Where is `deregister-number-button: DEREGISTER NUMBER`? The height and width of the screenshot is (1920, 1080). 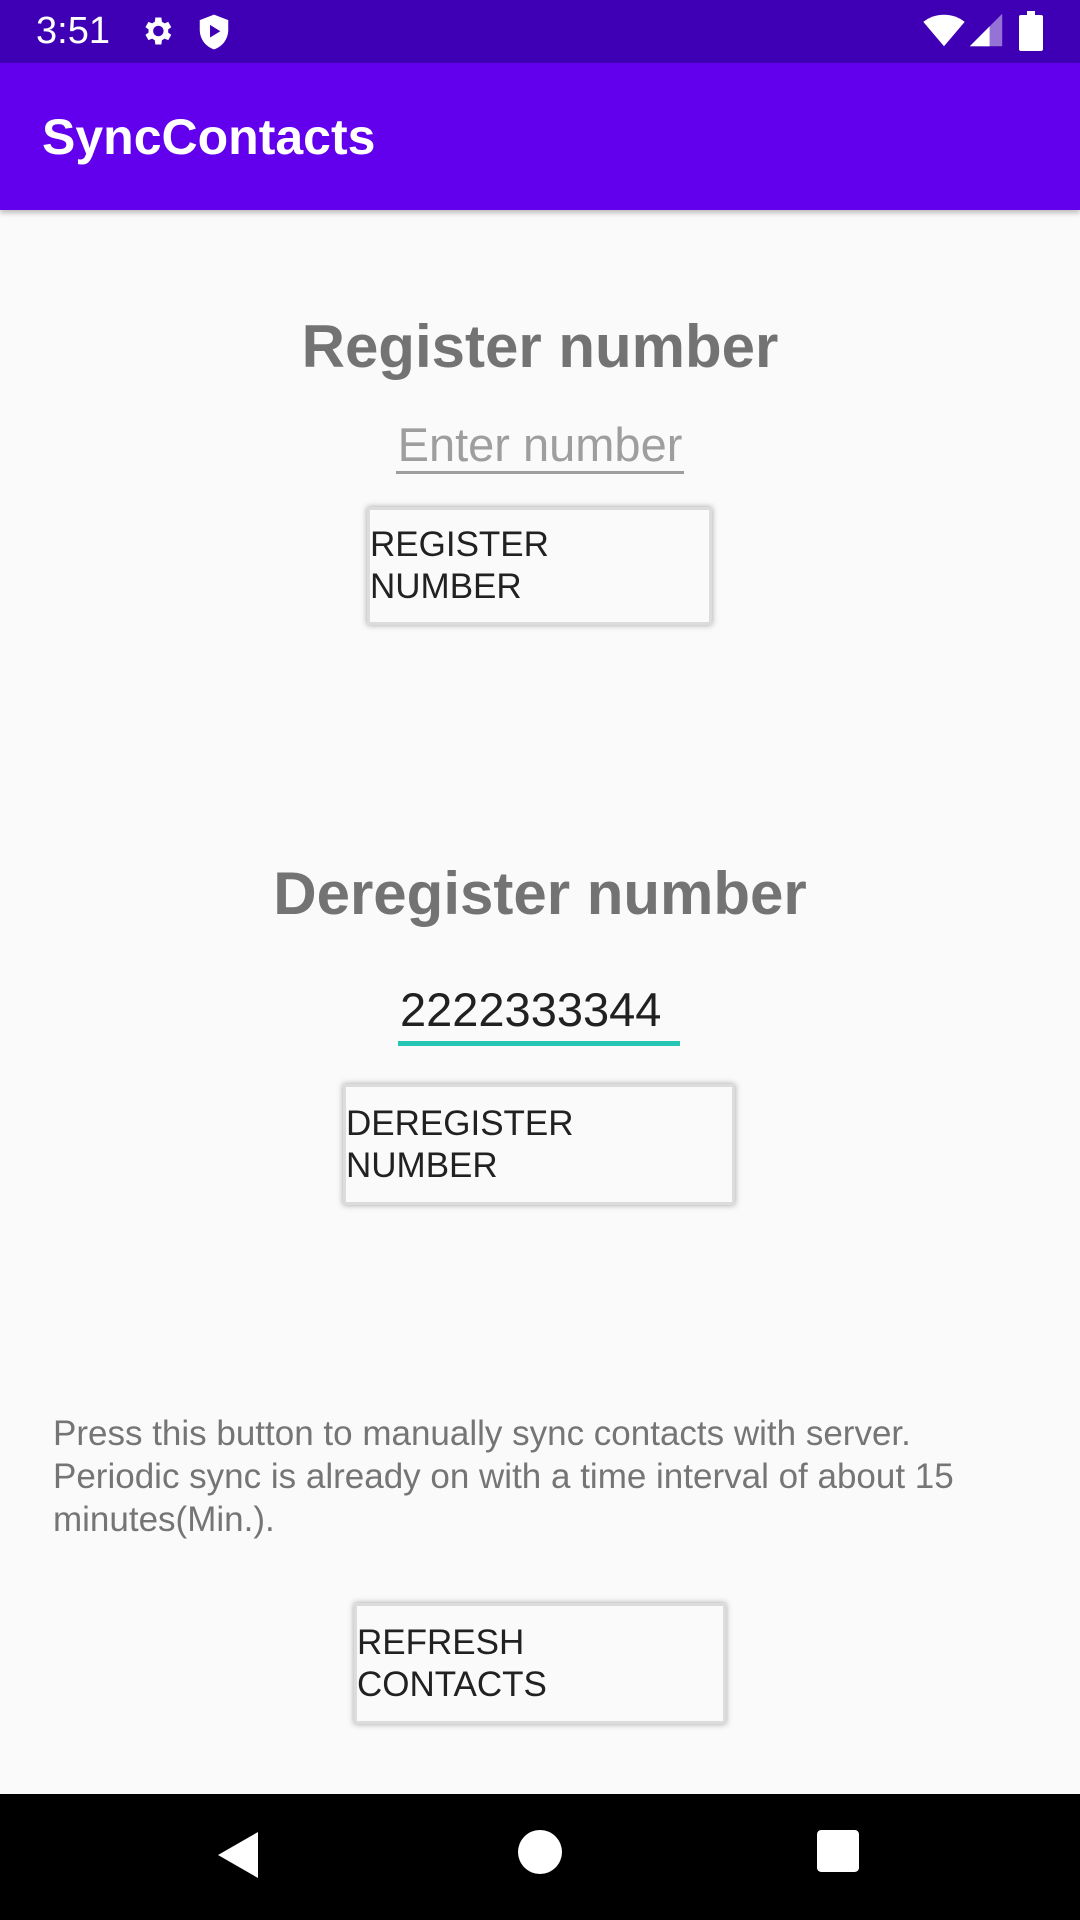
deregister-number-button: DEREGISTER NUMBER is located at coordinates (539, 1144).